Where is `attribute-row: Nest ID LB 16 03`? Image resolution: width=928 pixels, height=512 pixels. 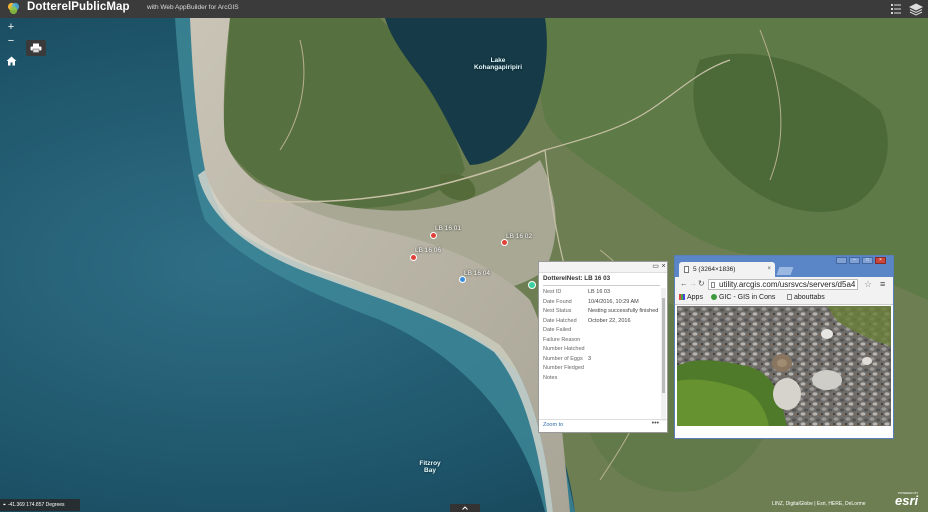 attribute-row: Nest ID LB 16 03 is located at coordinates (602, 292).